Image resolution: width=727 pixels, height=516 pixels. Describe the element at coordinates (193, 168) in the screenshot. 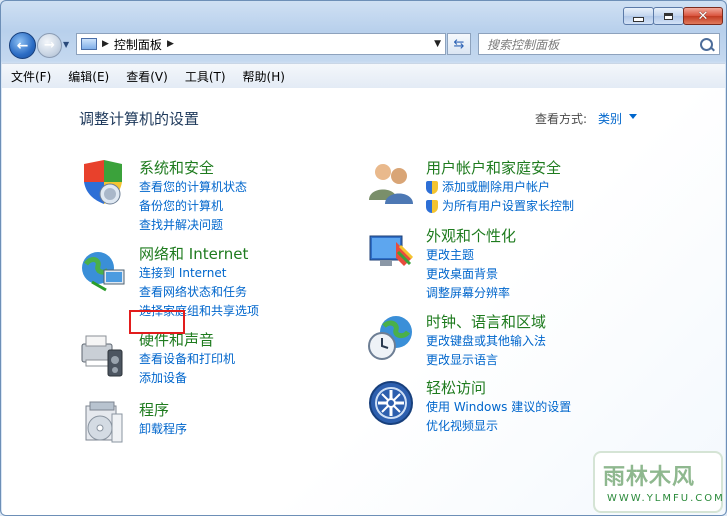

I see `category-title-system-security: 系统和安全` at that location.